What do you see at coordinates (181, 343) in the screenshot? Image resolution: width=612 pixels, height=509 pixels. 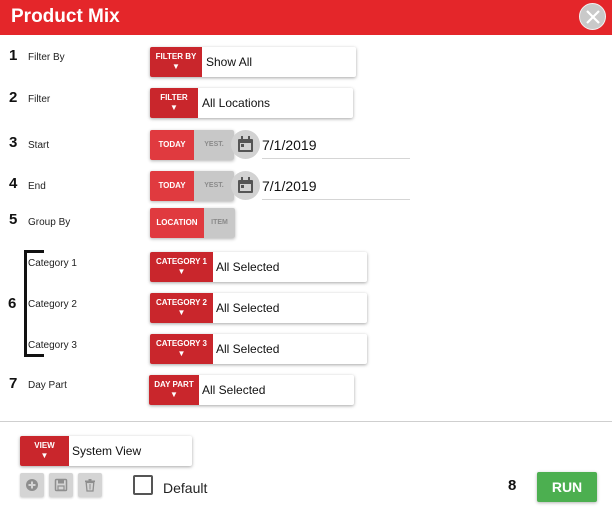 I see `category-3-button-label: CATEGORY 3` at bounding box center [181, 343].